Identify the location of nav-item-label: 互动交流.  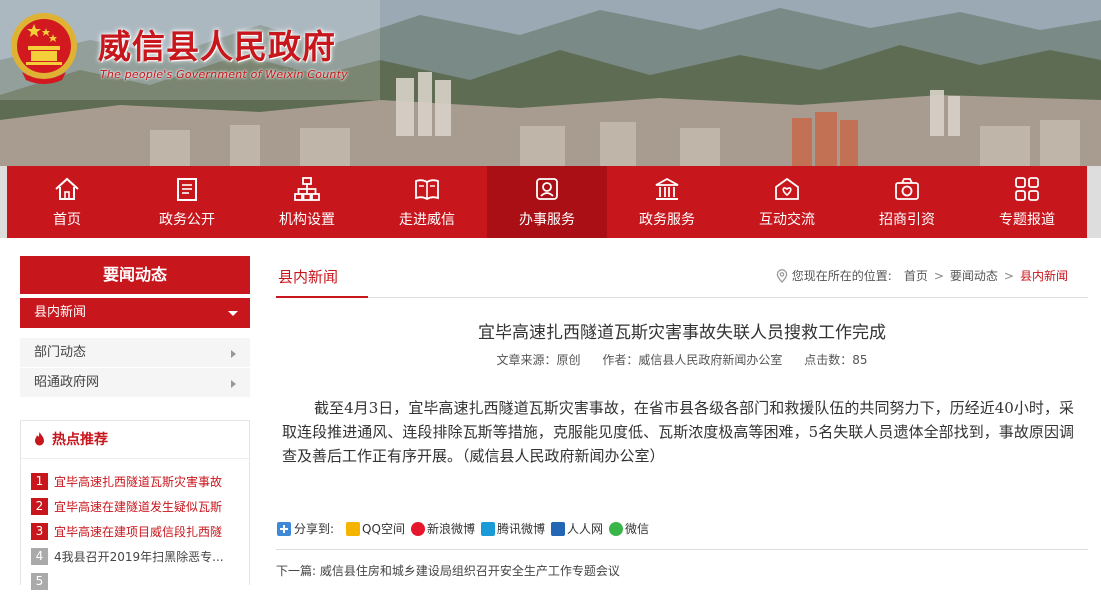
(787, 220).